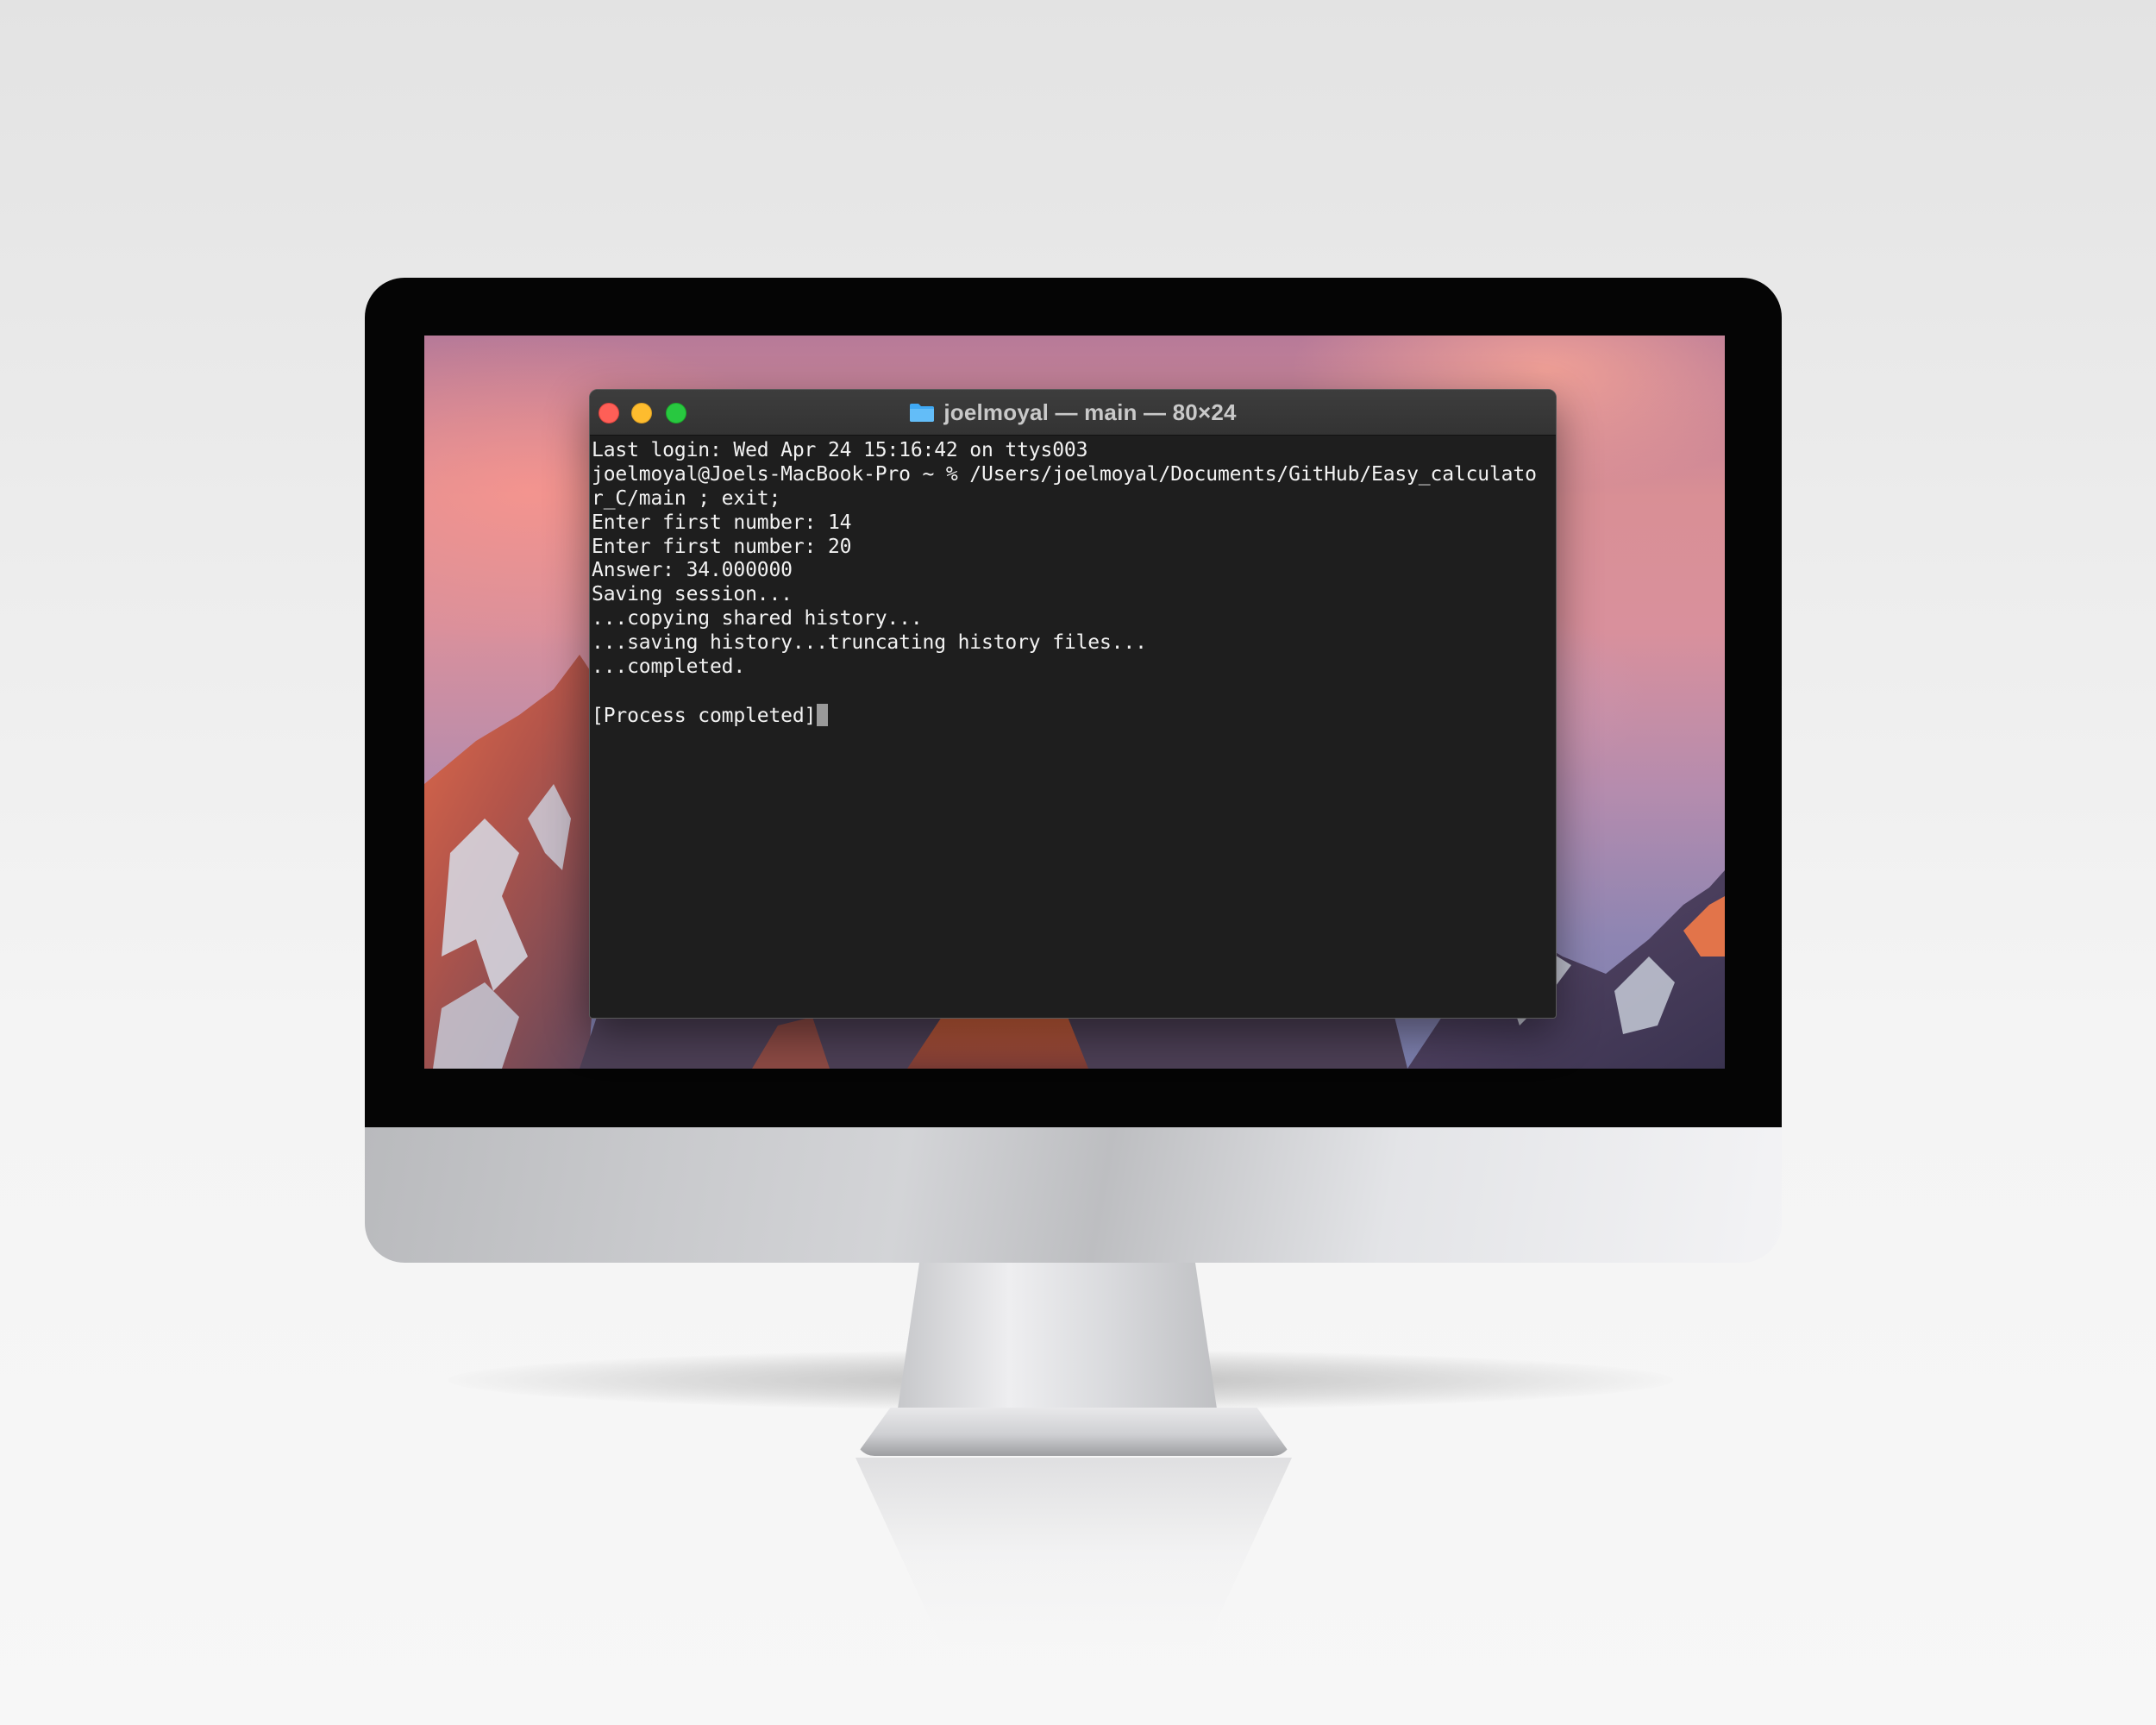 This screenshot has width=2156, height=1725. I want to click on terminal-line: Enter first number: 20, so click(722, 546).